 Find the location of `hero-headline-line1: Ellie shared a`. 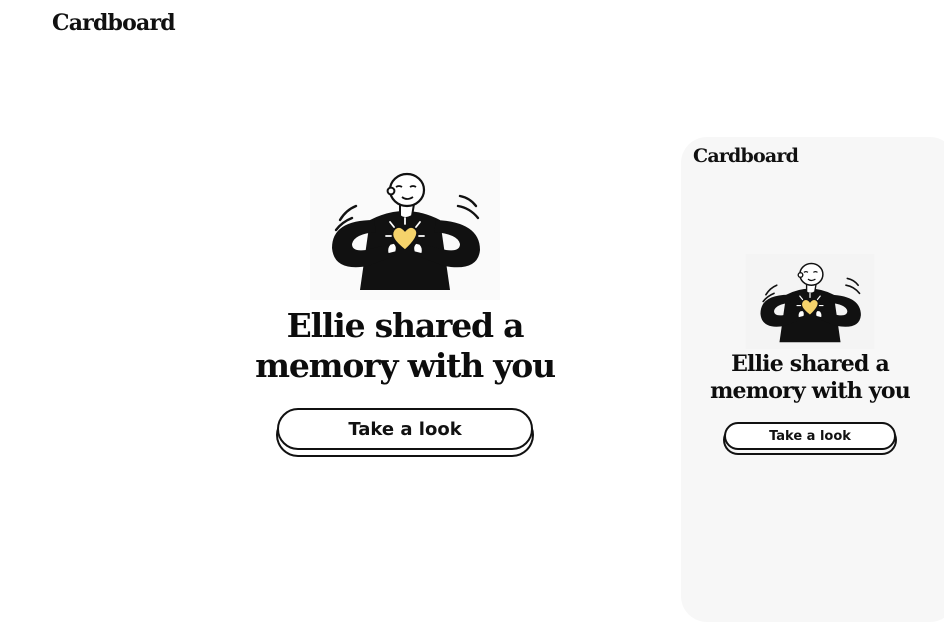

hero-headline-line1: Ellie shared a is located at coordinates (405, 325).